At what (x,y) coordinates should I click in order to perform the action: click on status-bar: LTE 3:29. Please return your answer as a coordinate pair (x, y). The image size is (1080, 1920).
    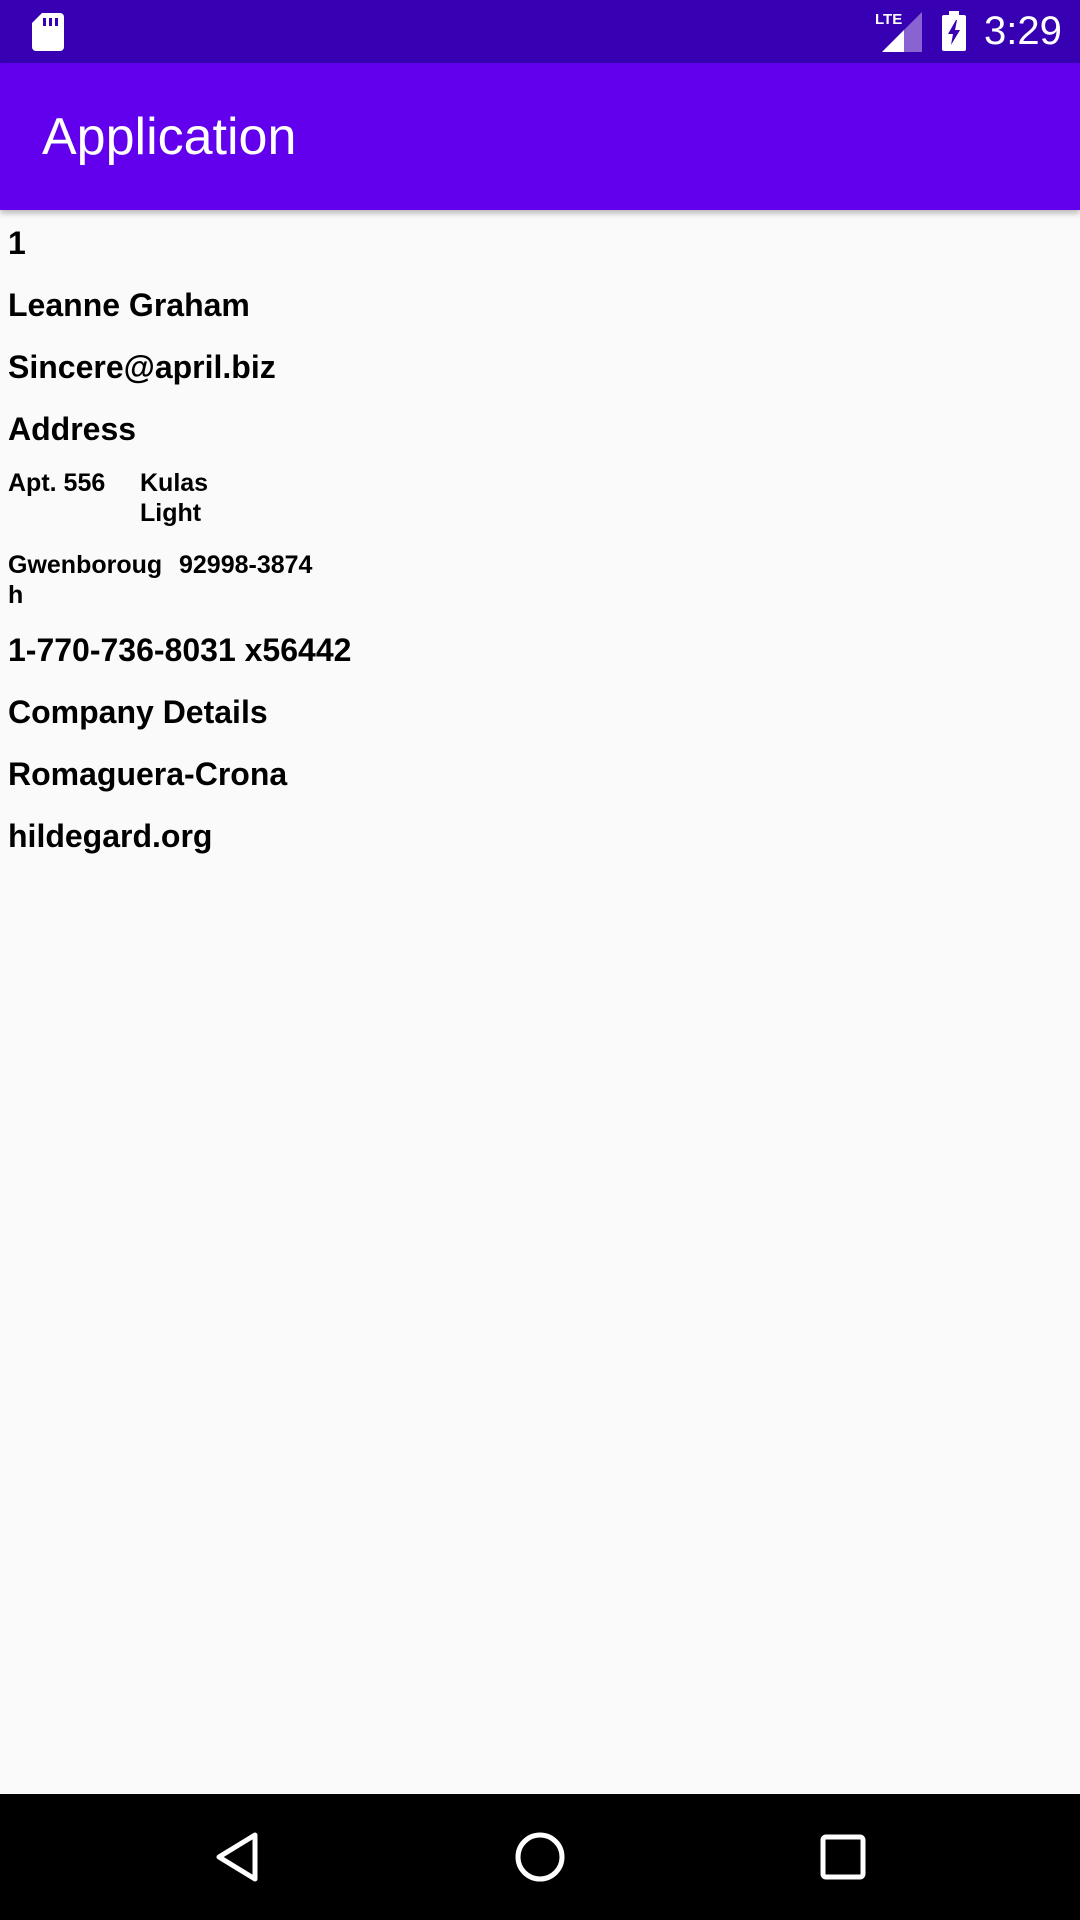
    Looking at the image, I should click on (540, 31).